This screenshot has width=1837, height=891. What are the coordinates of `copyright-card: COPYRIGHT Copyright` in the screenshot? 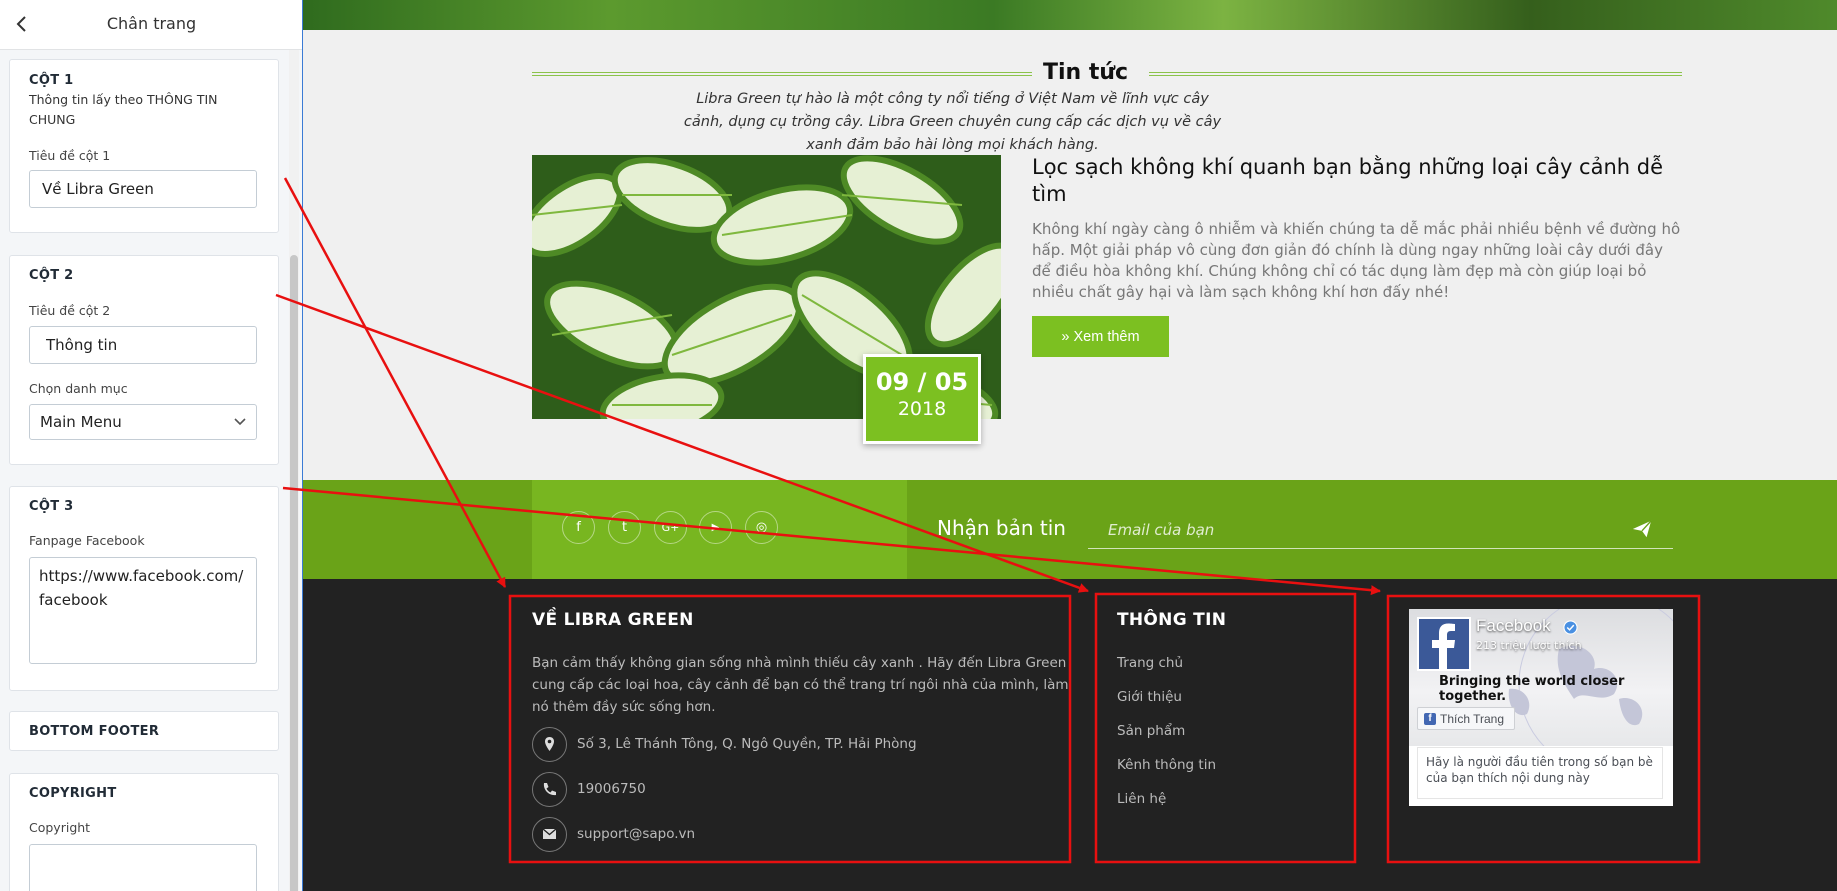 It's located at (144, 832).